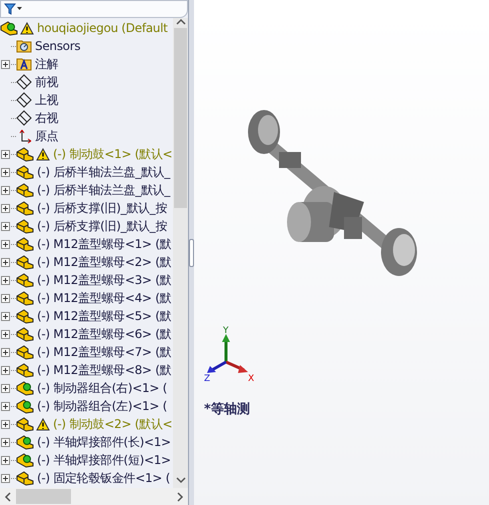 This screenshot has height=505, width=489. I want to click on tree-item: (-) M12盖型螺母<5> (默, so click(86, 316).